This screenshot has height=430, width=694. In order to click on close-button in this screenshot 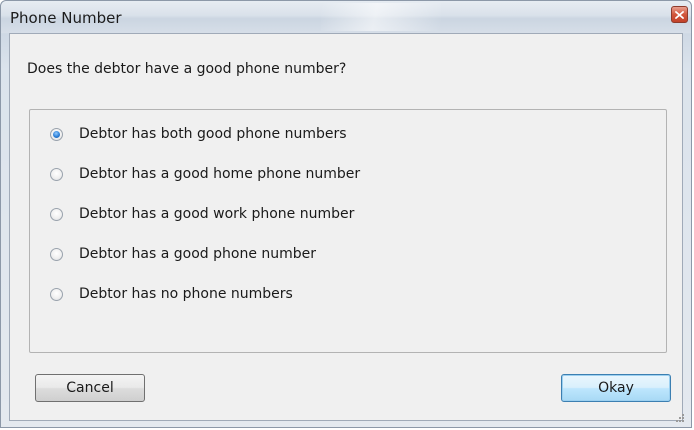, I will do `click(679, 14)`.